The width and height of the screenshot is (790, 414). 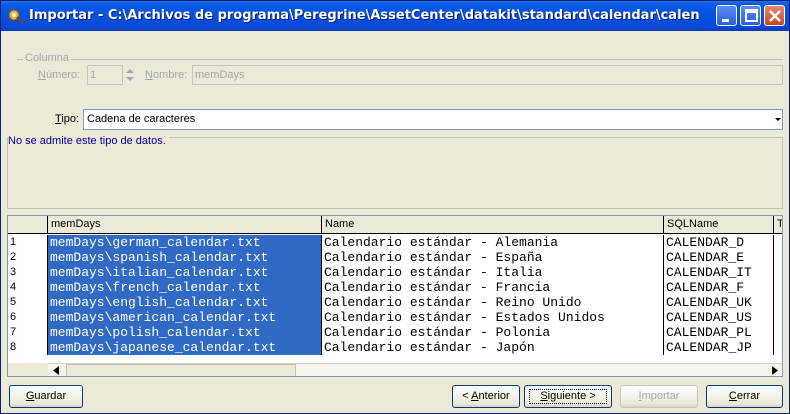 What do you see at coordinates (28, 369) in the screenshot?
I see `scroll-corner` at bounding box center [28, 369].